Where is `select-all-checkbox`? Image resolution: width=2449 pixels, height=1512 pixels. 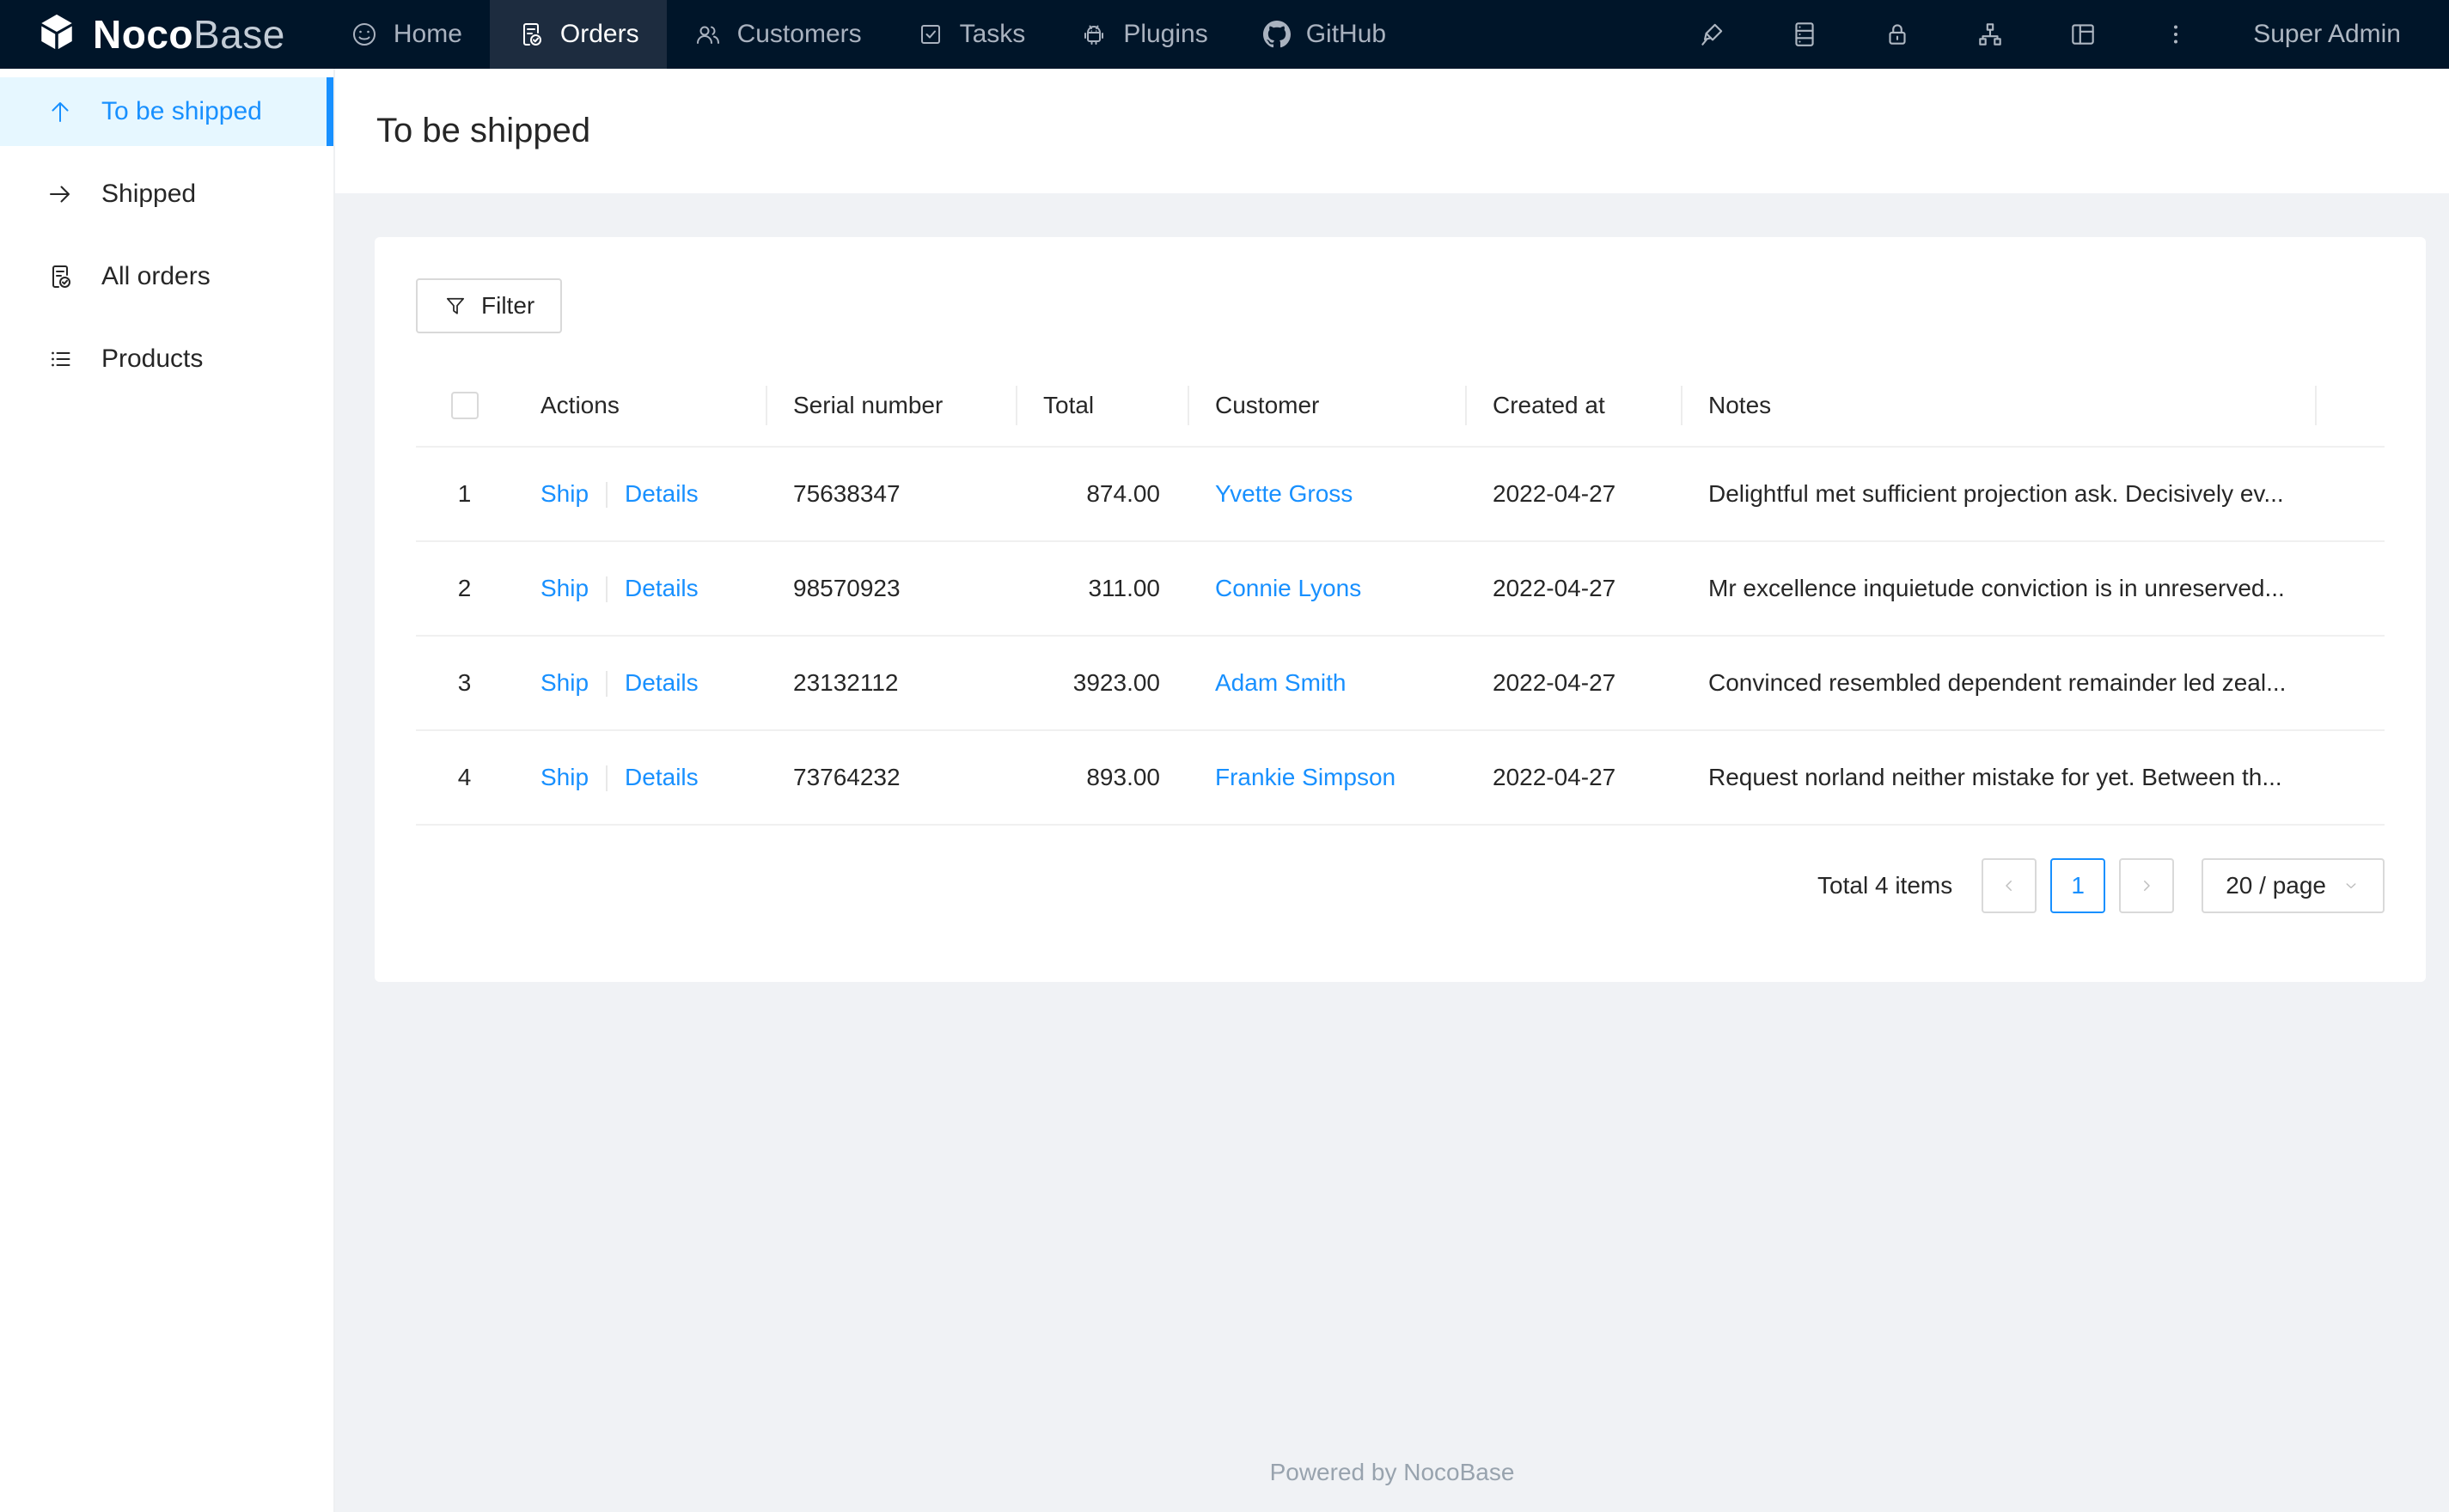 select-all-checkbox is located at coordinates (464, 405).